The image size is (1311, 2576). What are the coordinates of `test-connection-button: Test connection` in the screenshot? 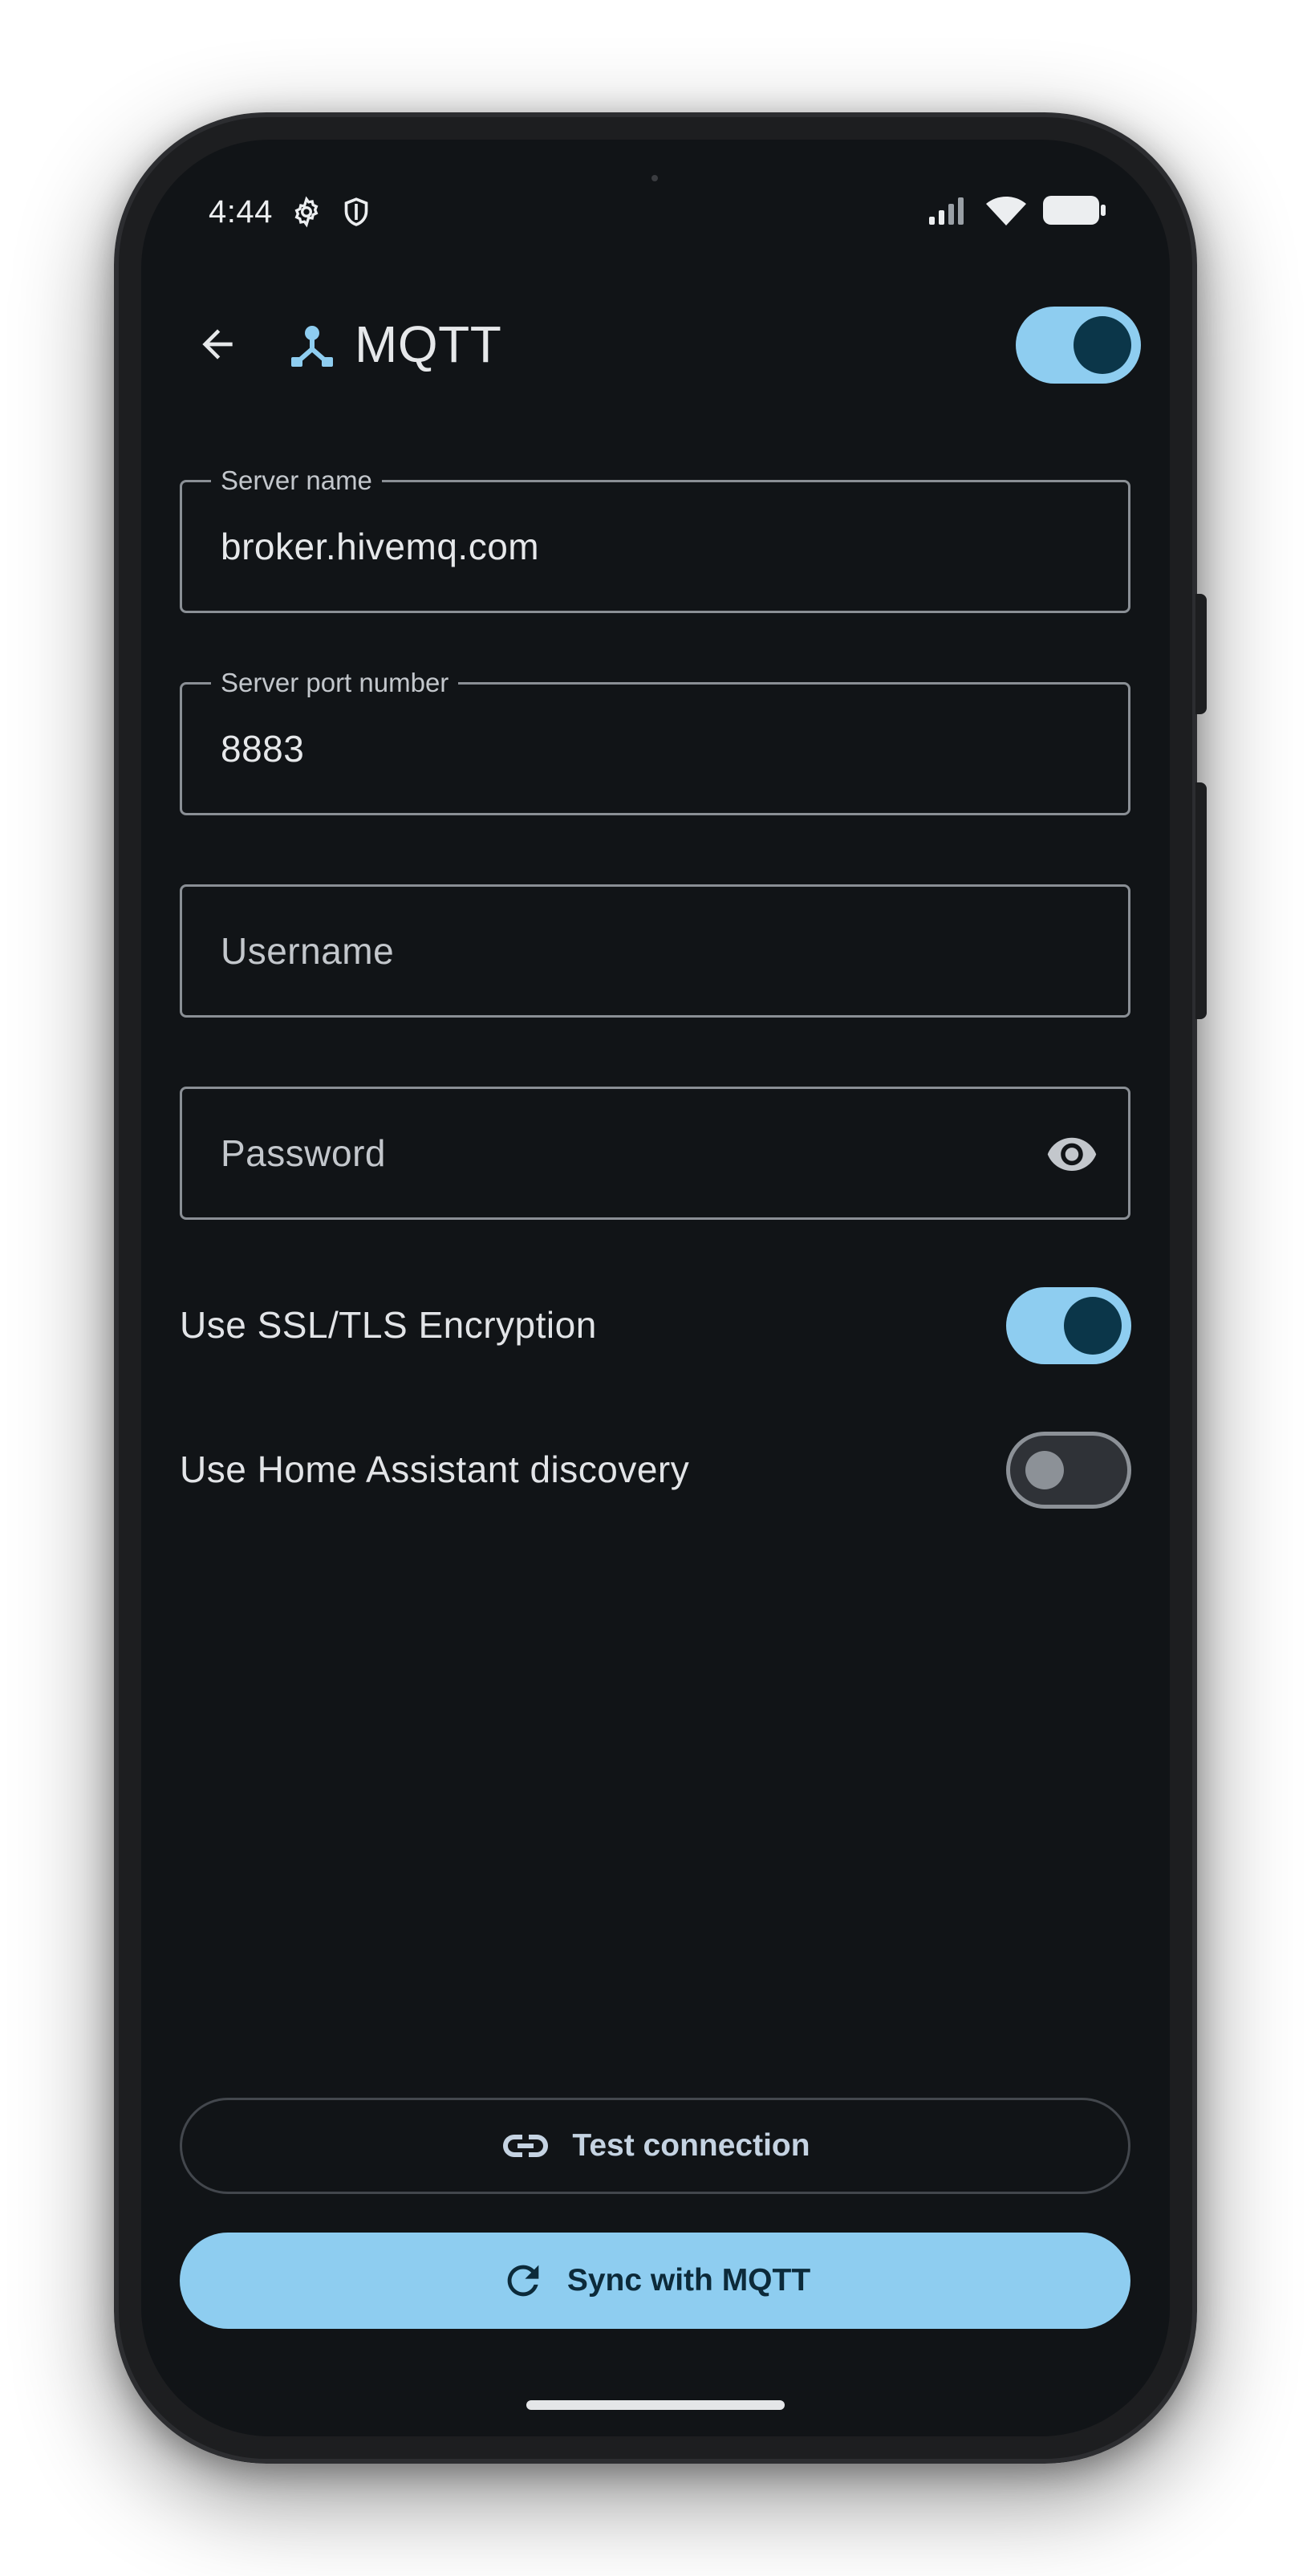 It's located at (655, 2146).